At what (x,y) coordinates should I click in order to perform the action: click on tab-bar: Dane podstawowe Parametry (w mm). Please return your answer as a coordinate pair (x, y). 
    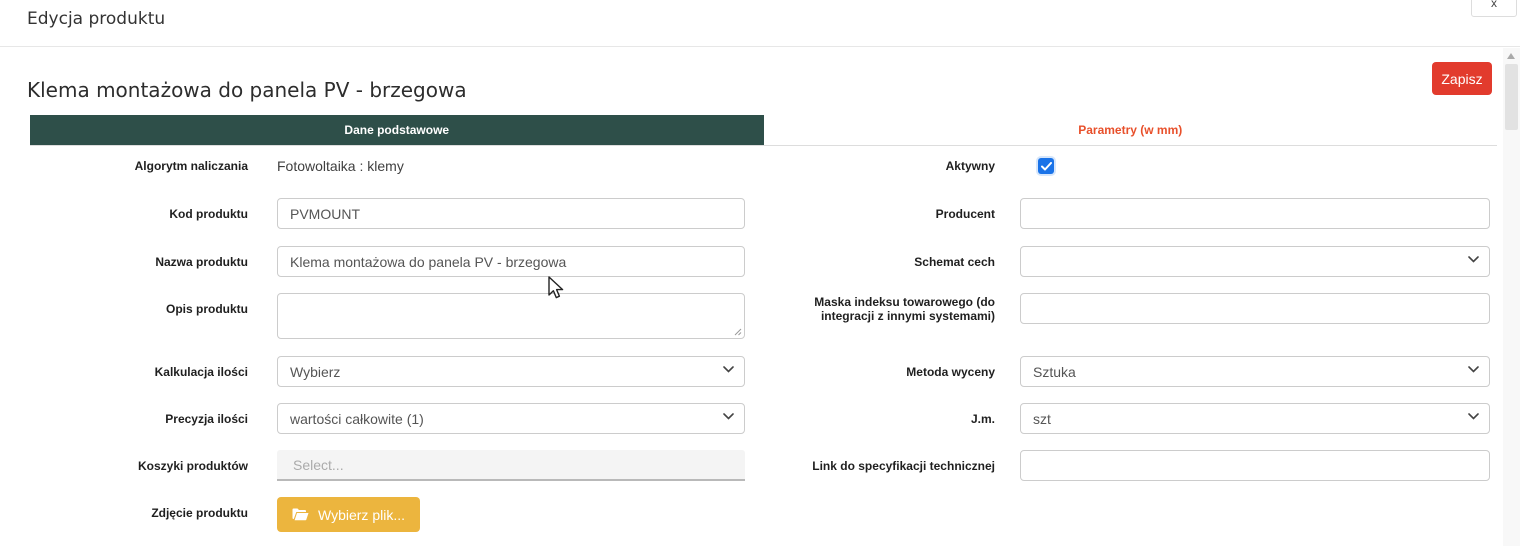
    Looking at the image, I should click on (763, 130).